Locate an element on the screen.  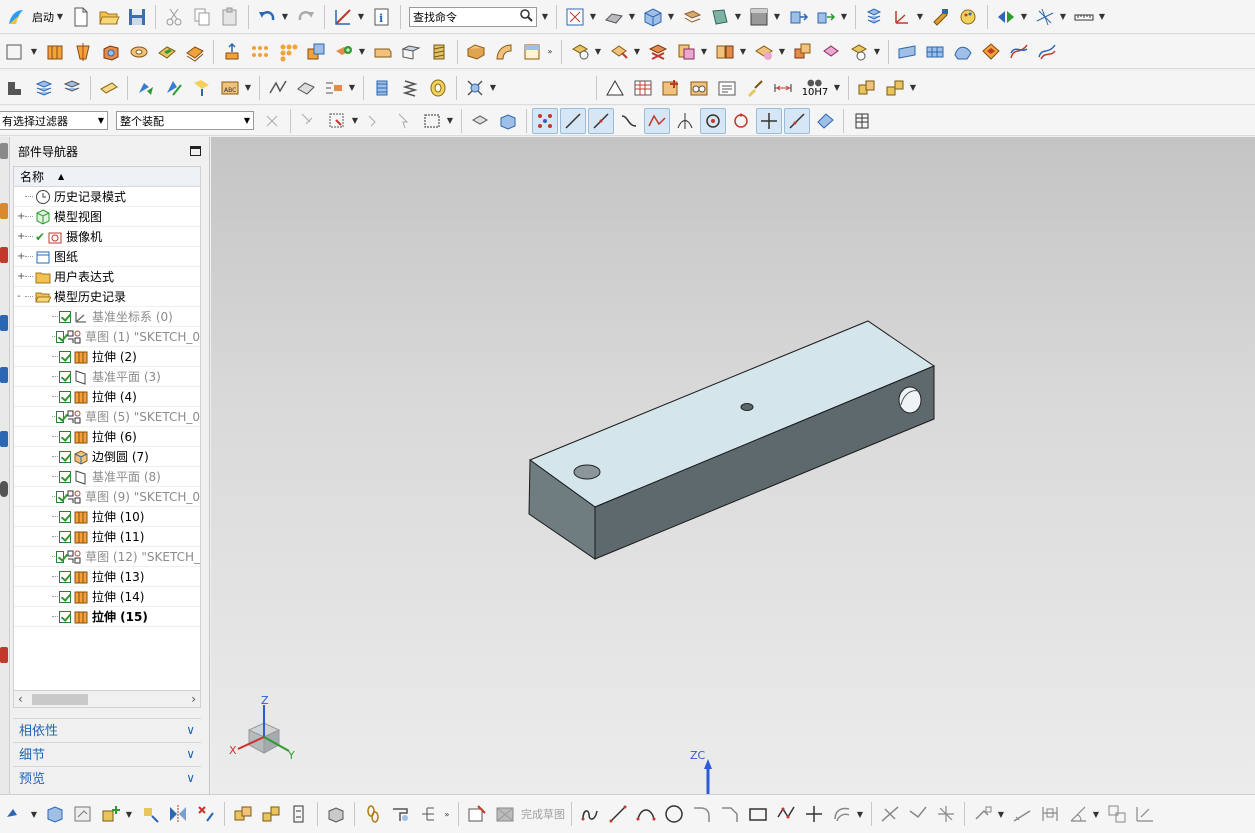
ruler-icon is located at coordinates (1084, 17).